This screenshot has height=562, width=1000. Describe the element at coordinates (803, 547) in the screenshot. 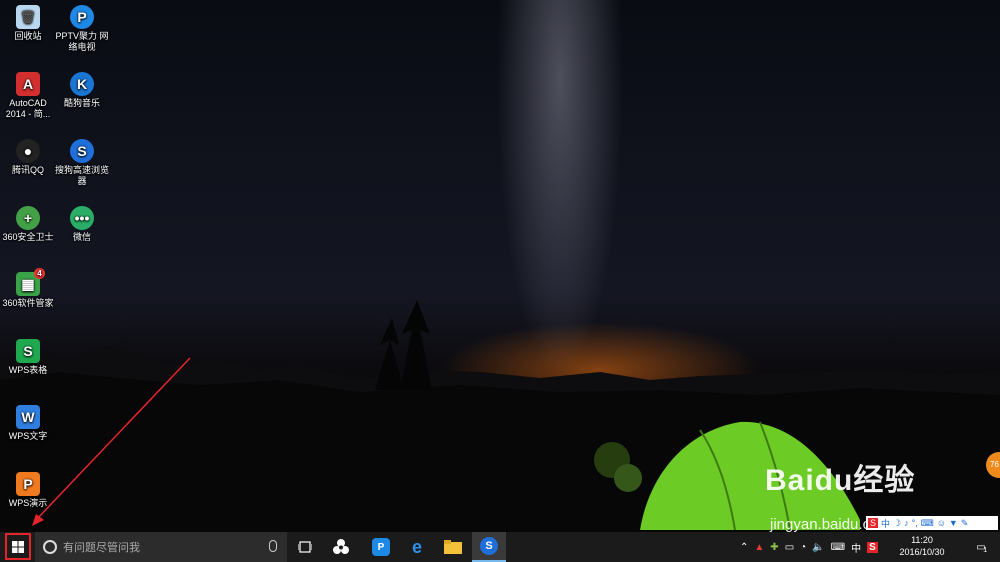

I see `network-icon: ◔` at that location.